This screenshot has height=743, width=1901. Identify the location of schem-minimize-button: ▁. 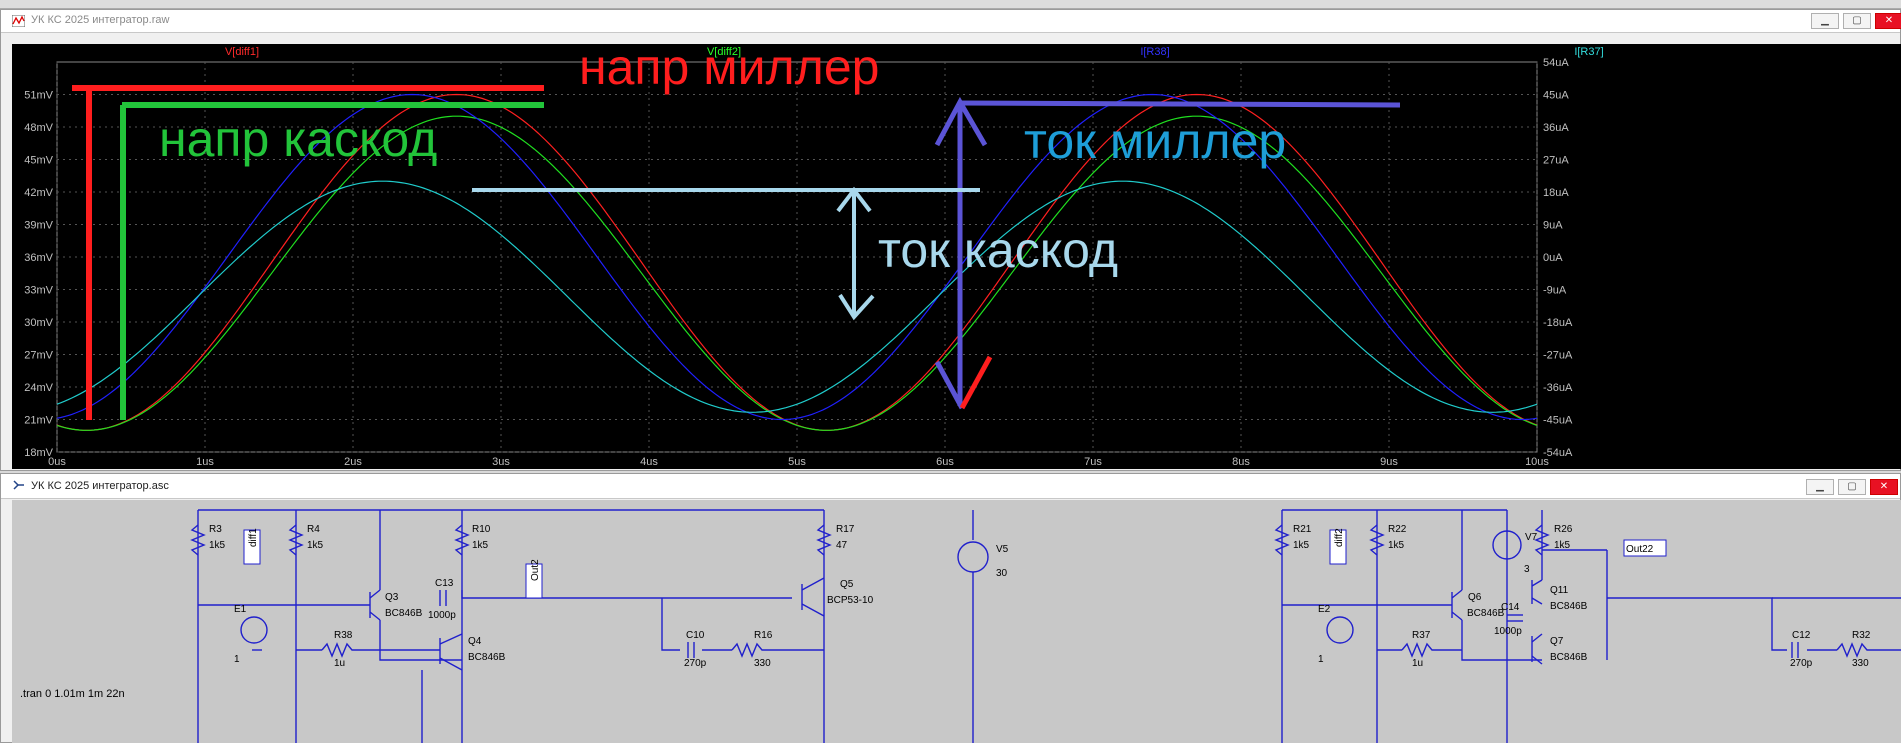
(1820, 487).